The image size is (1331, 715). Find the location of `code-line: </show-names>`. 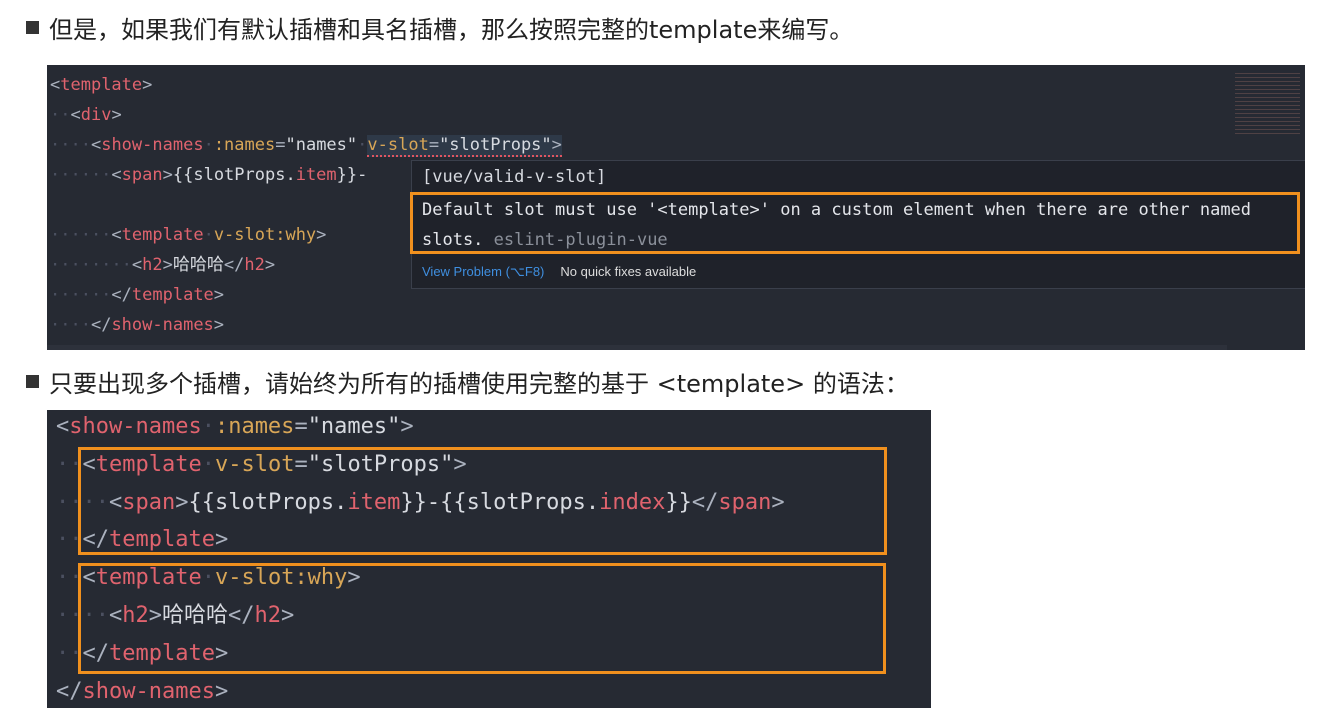

code-line: </show-names> is located at coordinates (142, 690).